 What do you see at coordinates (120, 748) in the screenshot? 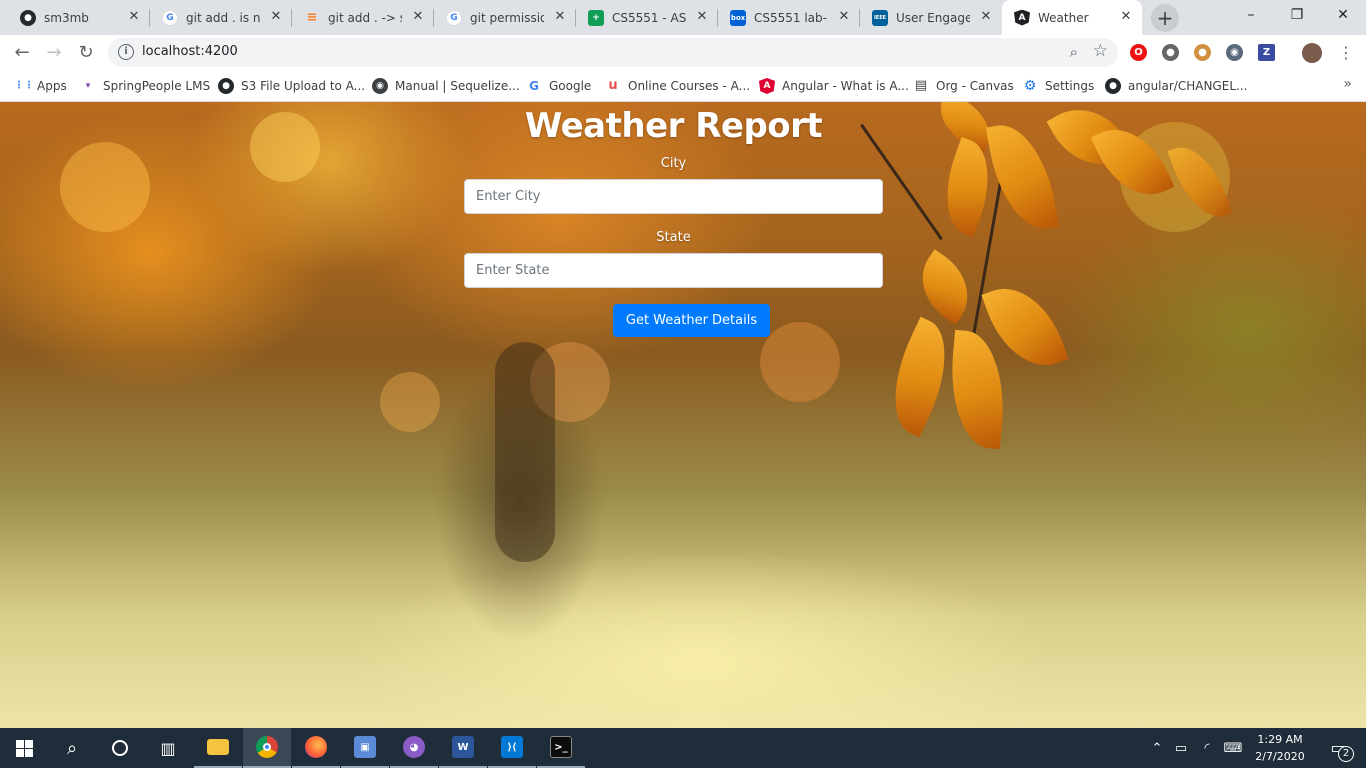
I see `cortana-button` at bounding box center [120, 748].